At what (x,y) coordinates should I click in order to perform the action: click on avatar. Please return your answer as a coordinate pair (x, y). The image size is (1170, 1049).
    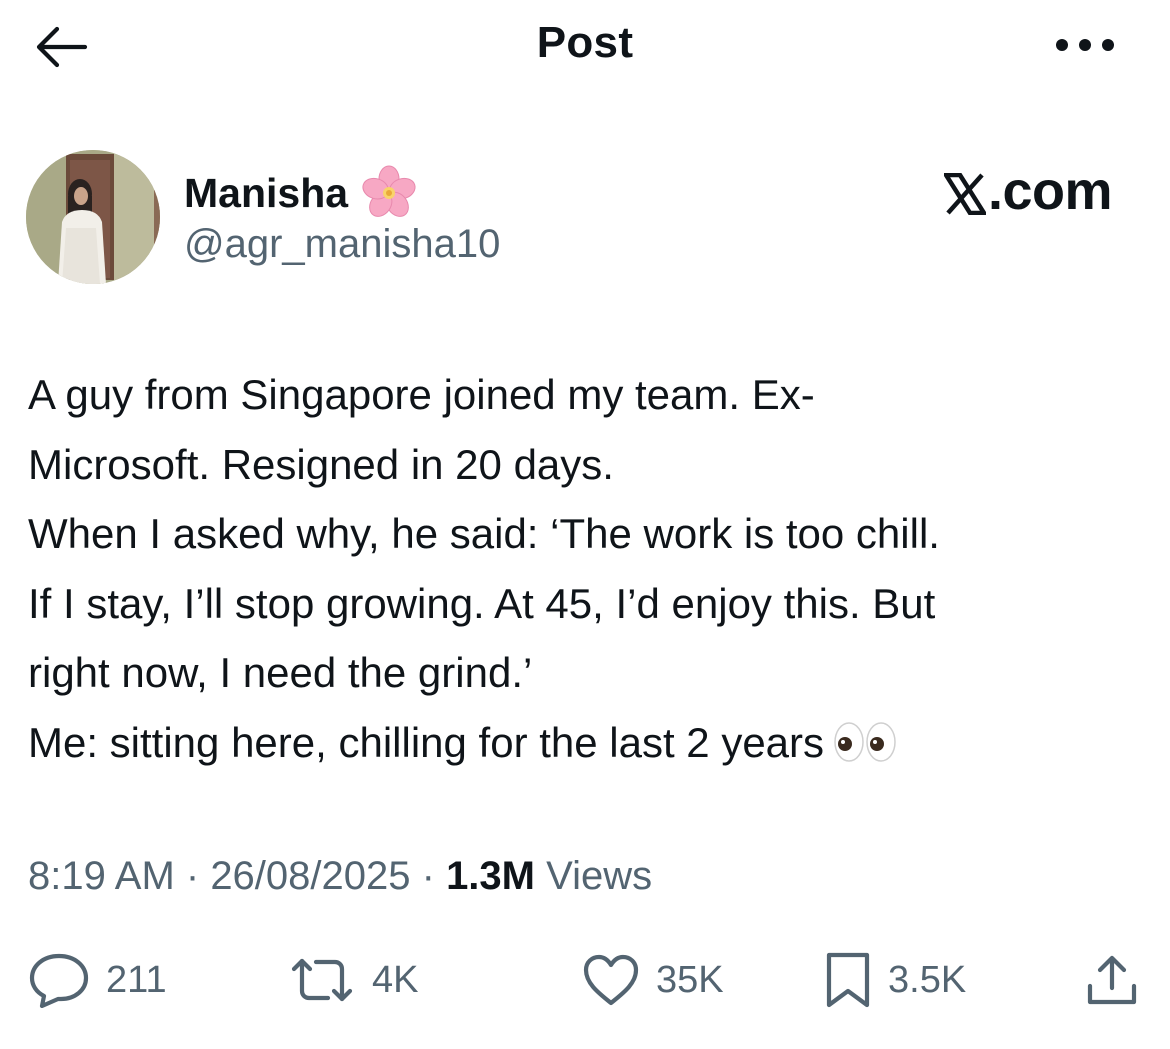
    Looking at the image, I should click on (93, 217).